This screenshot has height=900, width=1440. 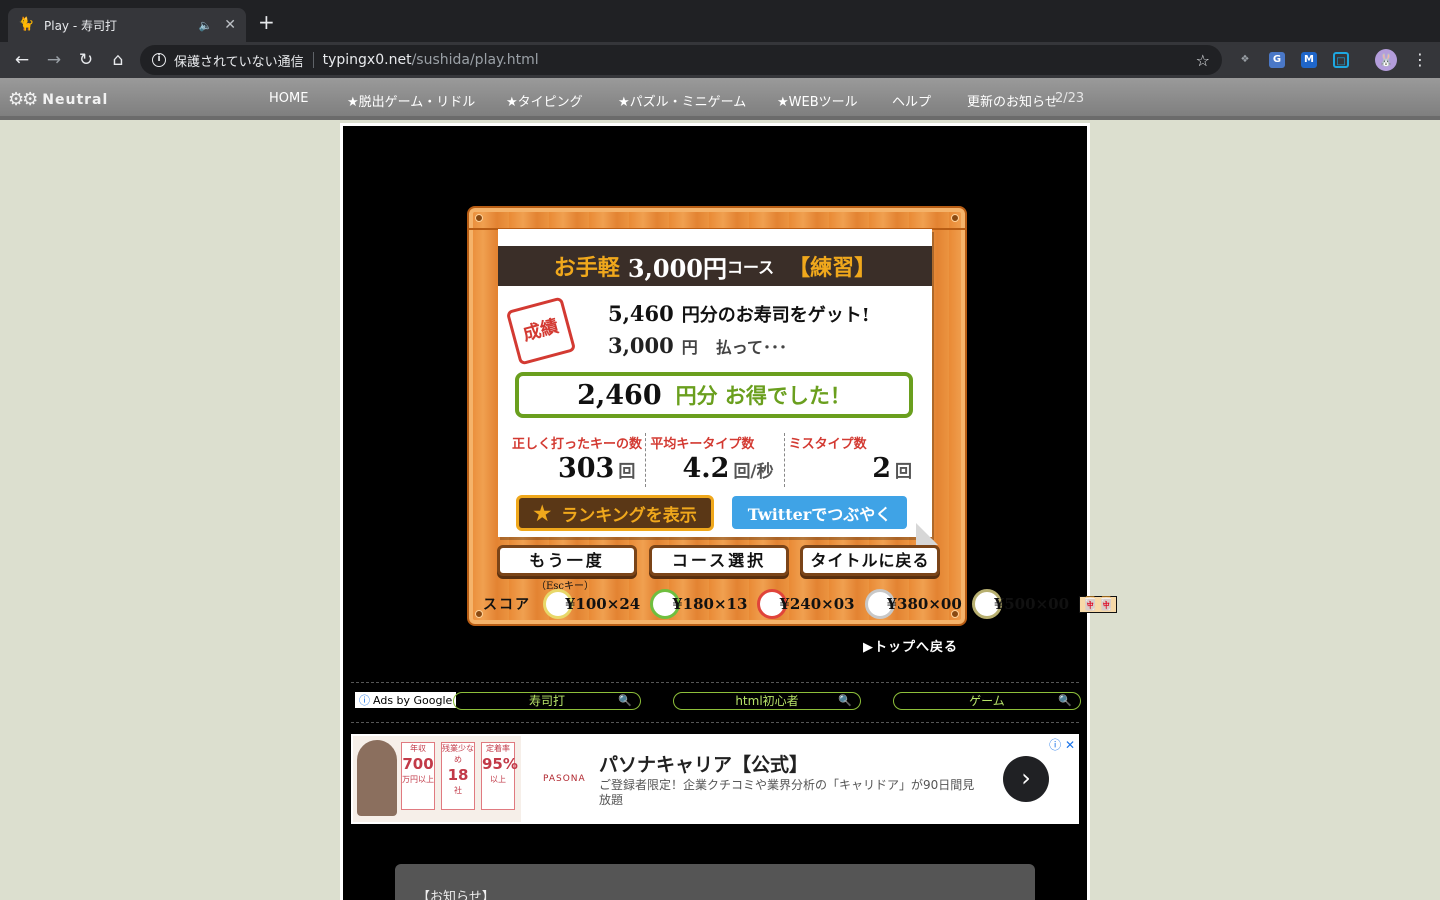 What do you see at coordinates (910, 645) in the screenshot?
I see `back-to-top-link: ▶トップへ戻る` at bounding box center [910, 645].